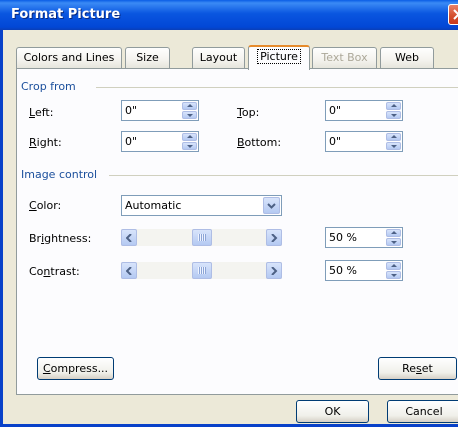 Image resolution: width=458 pixels, height=427 pixels. I want to click on crop-bottom-down-arrow-icon, so click(393, 146).